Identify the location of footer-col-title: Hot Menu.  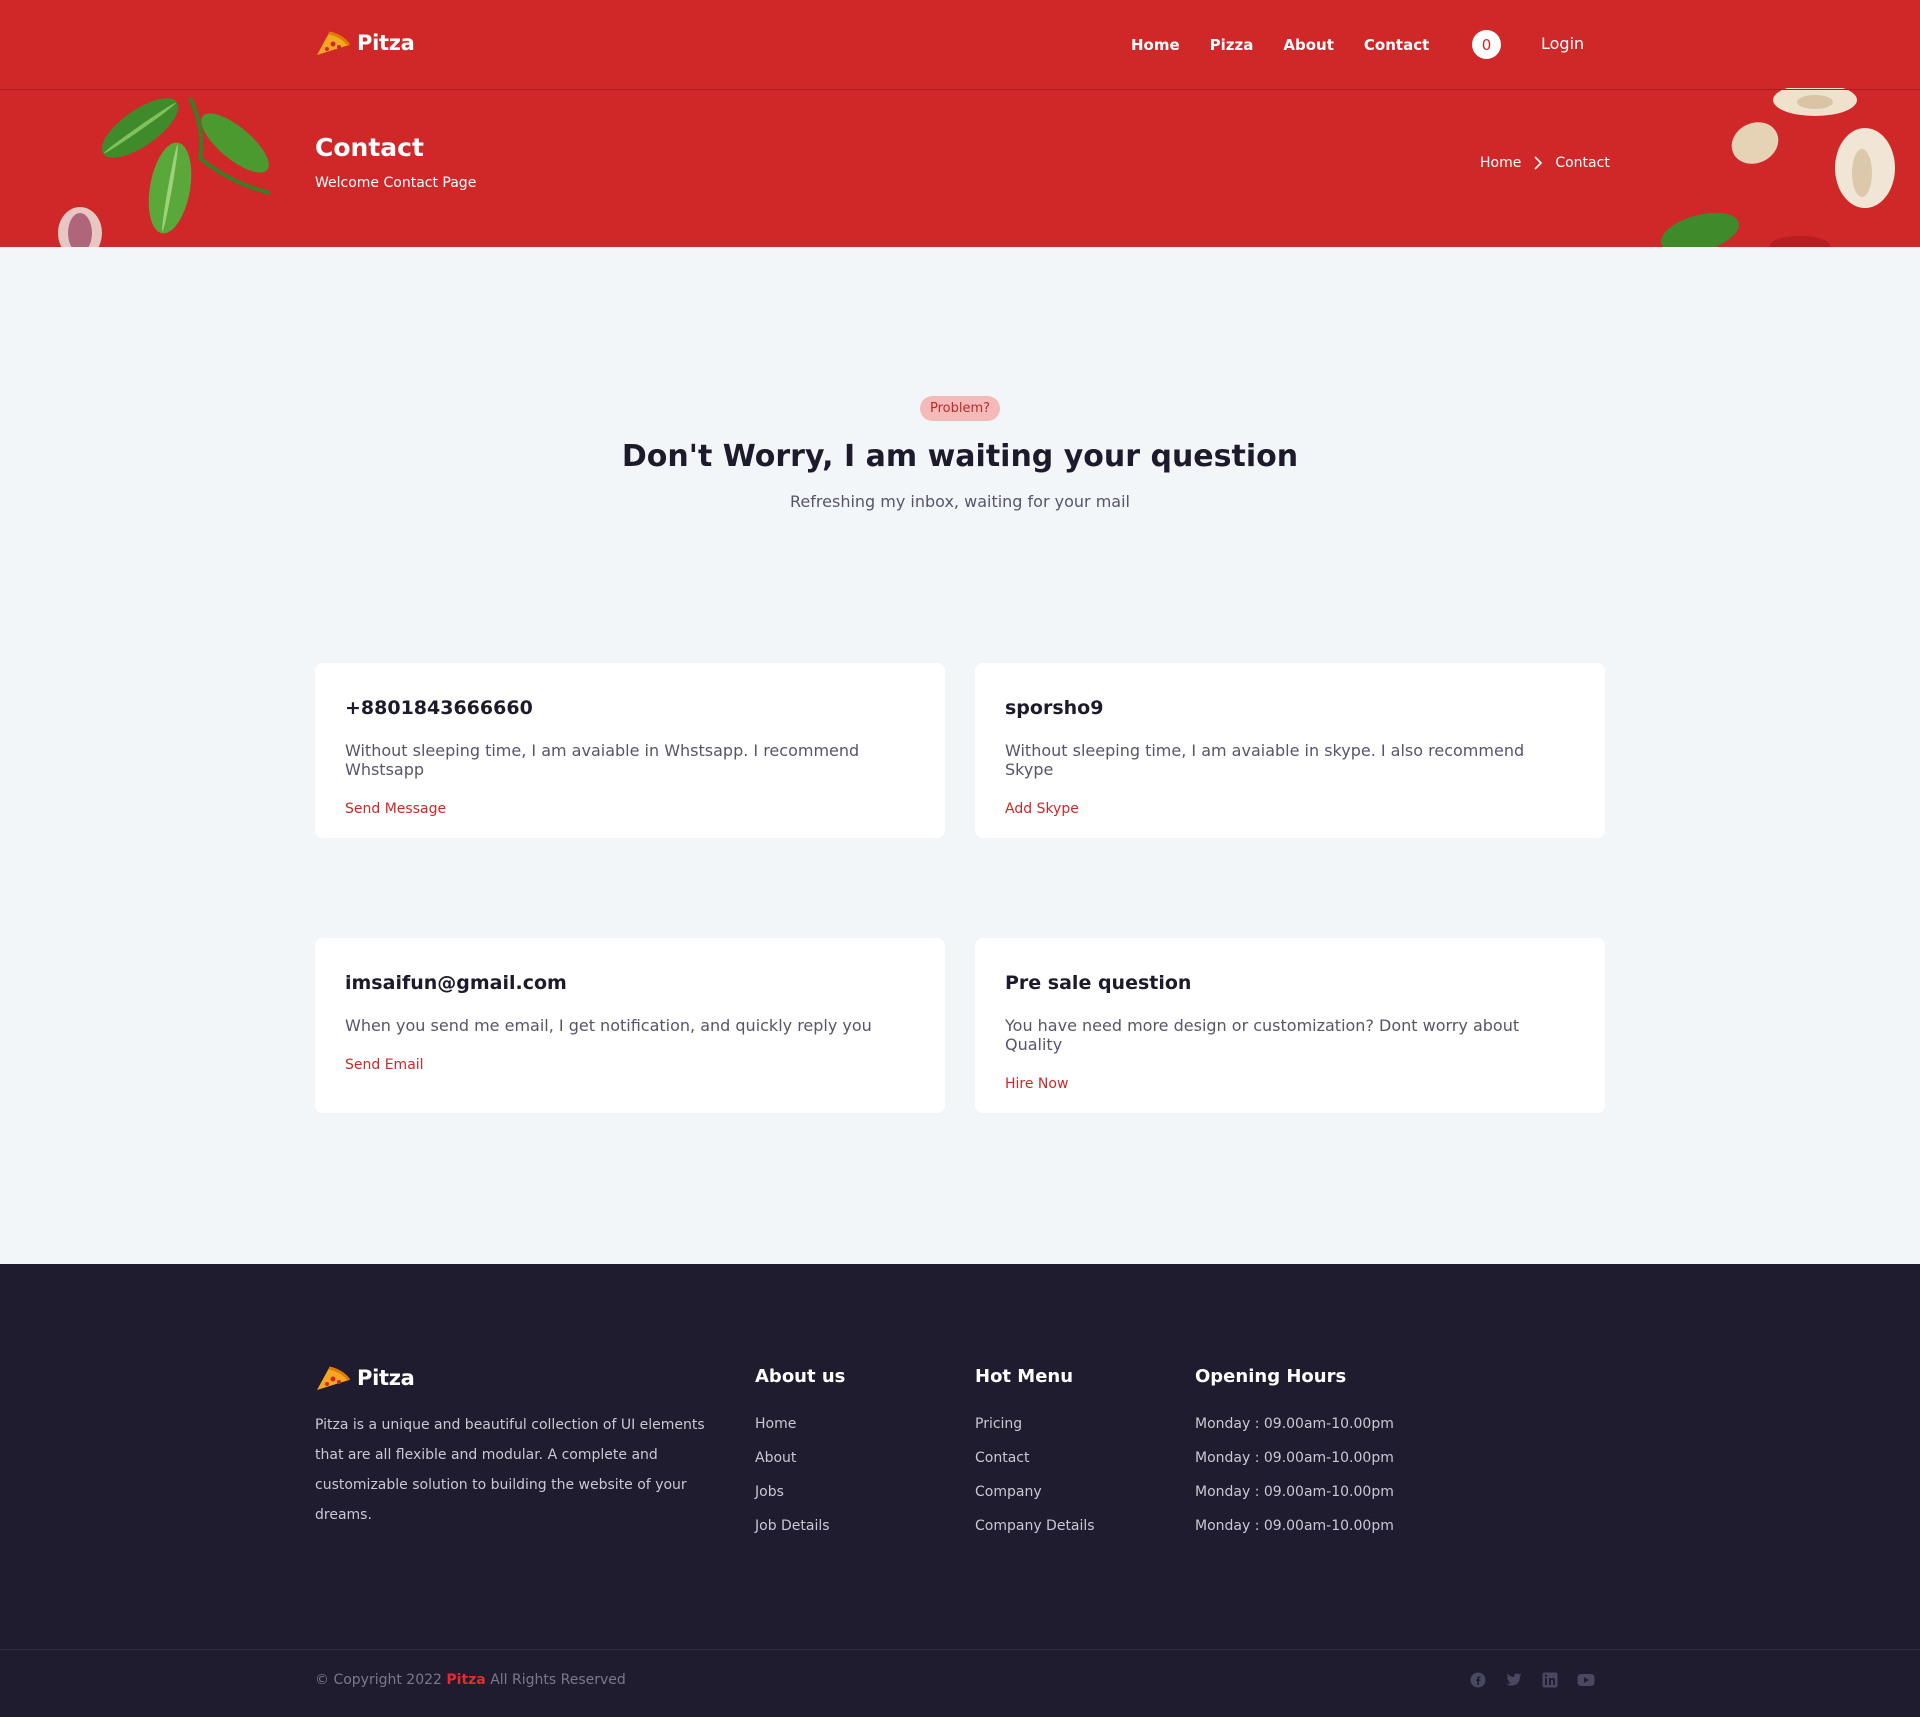
(1024, 1376).